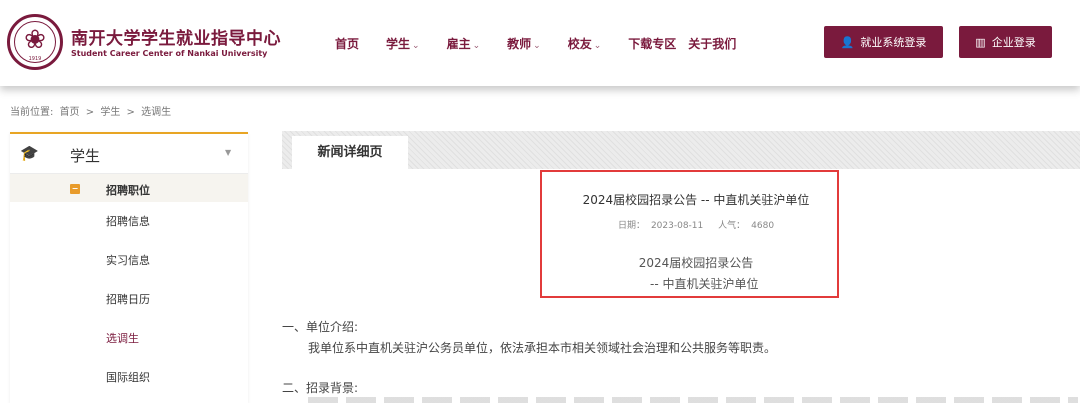  I want to click on sidebar-item-internship: 实习信息, so click(129, 260).